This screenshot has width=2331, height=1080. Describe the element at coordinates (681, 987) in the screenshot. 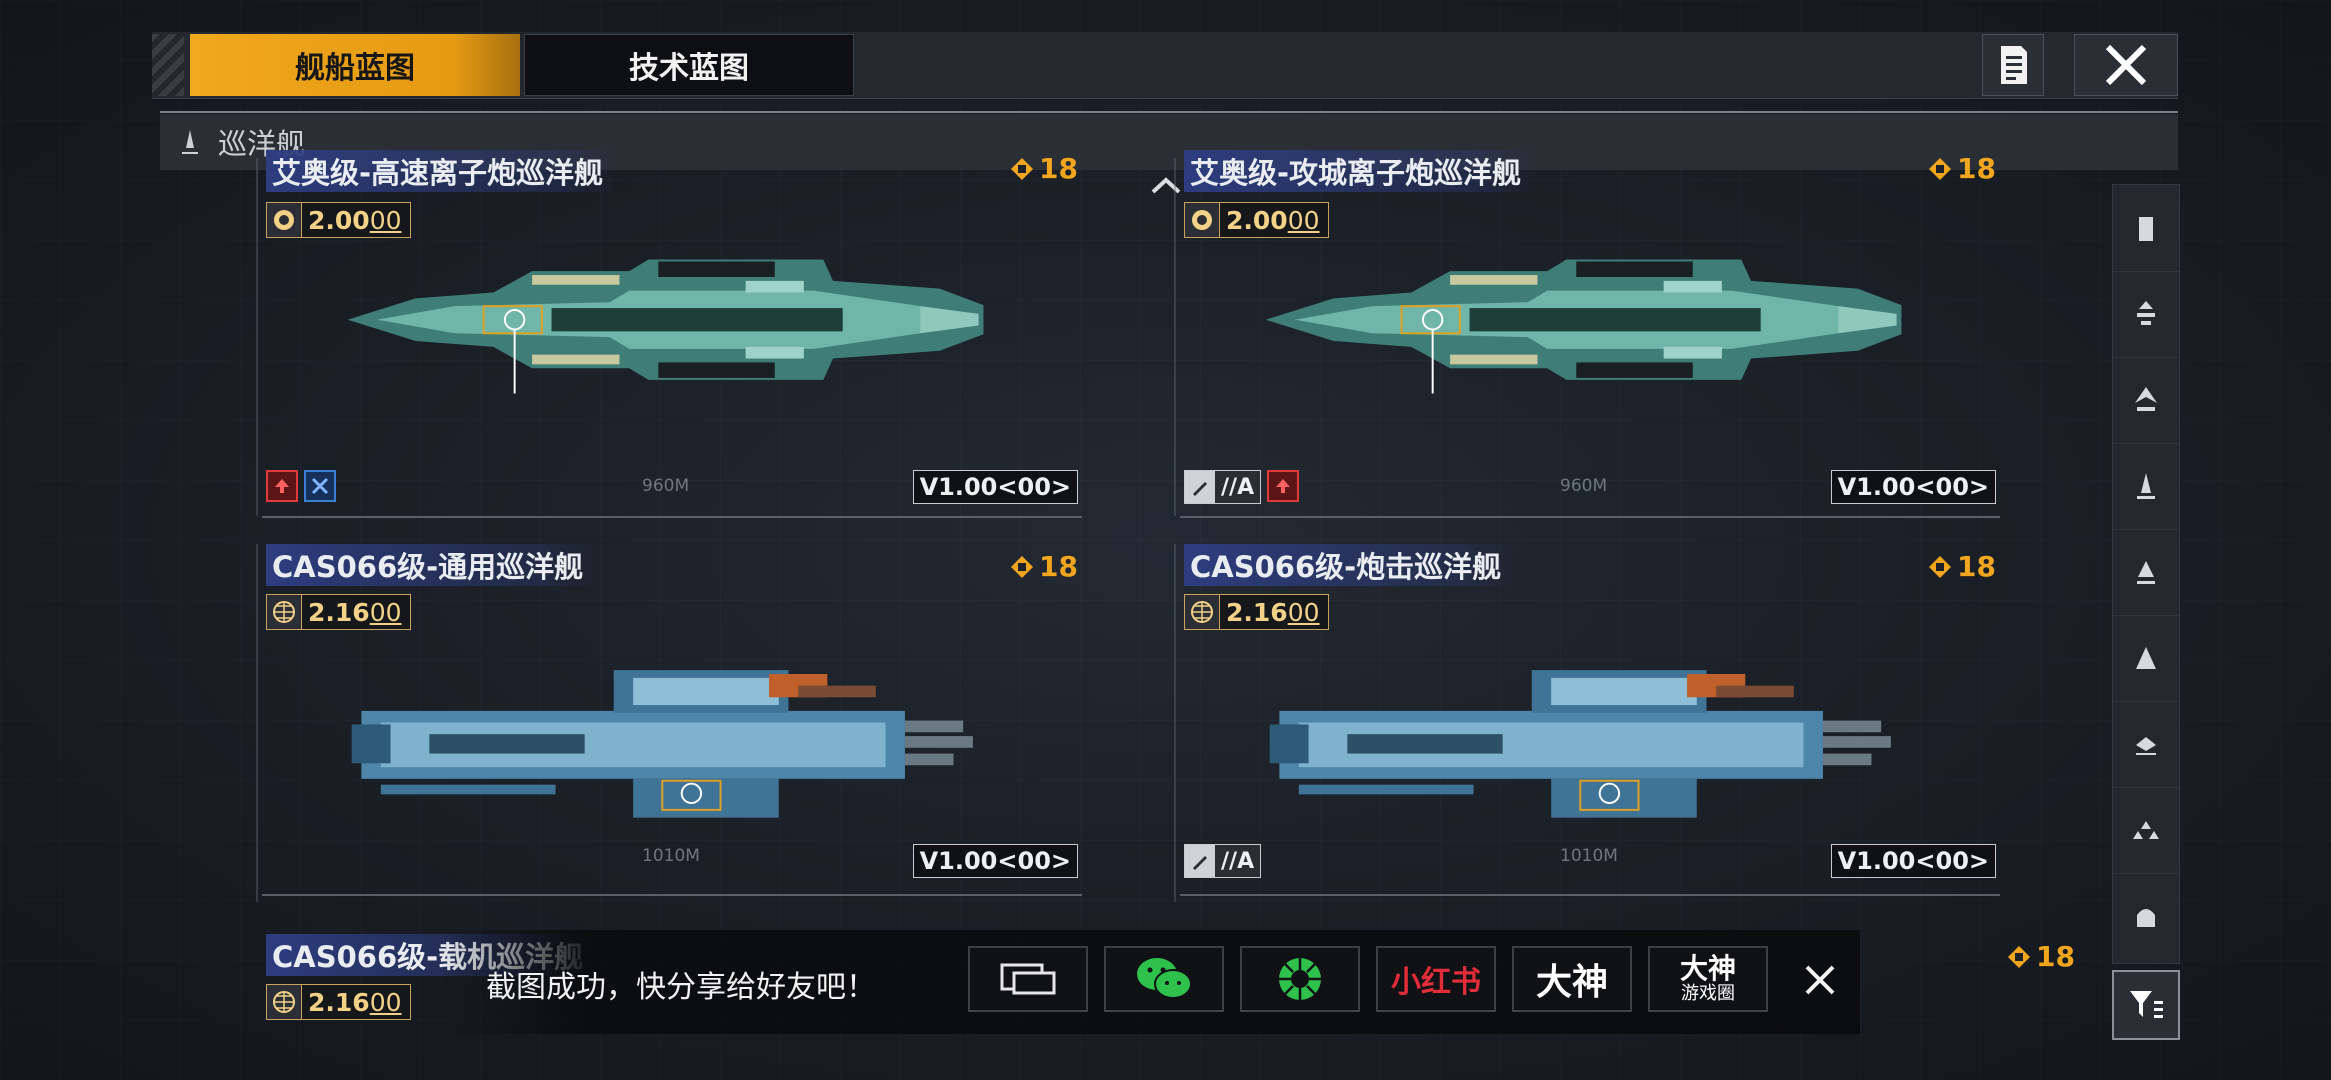

I see `share-message: 截图成功，快分享给好友吧！` at that location.